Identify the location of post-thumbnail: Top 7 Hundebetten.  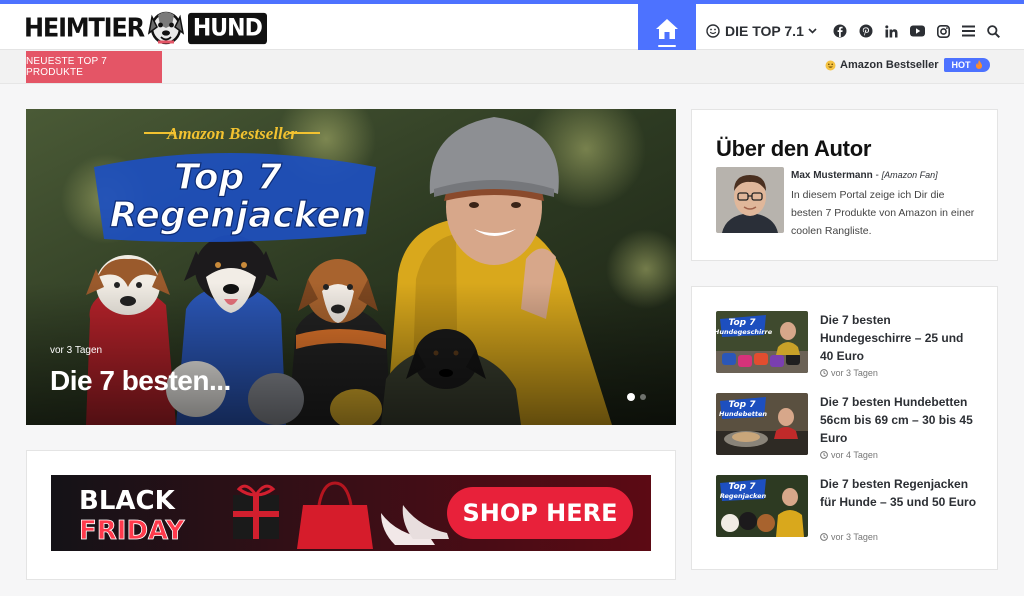
(762, 424).